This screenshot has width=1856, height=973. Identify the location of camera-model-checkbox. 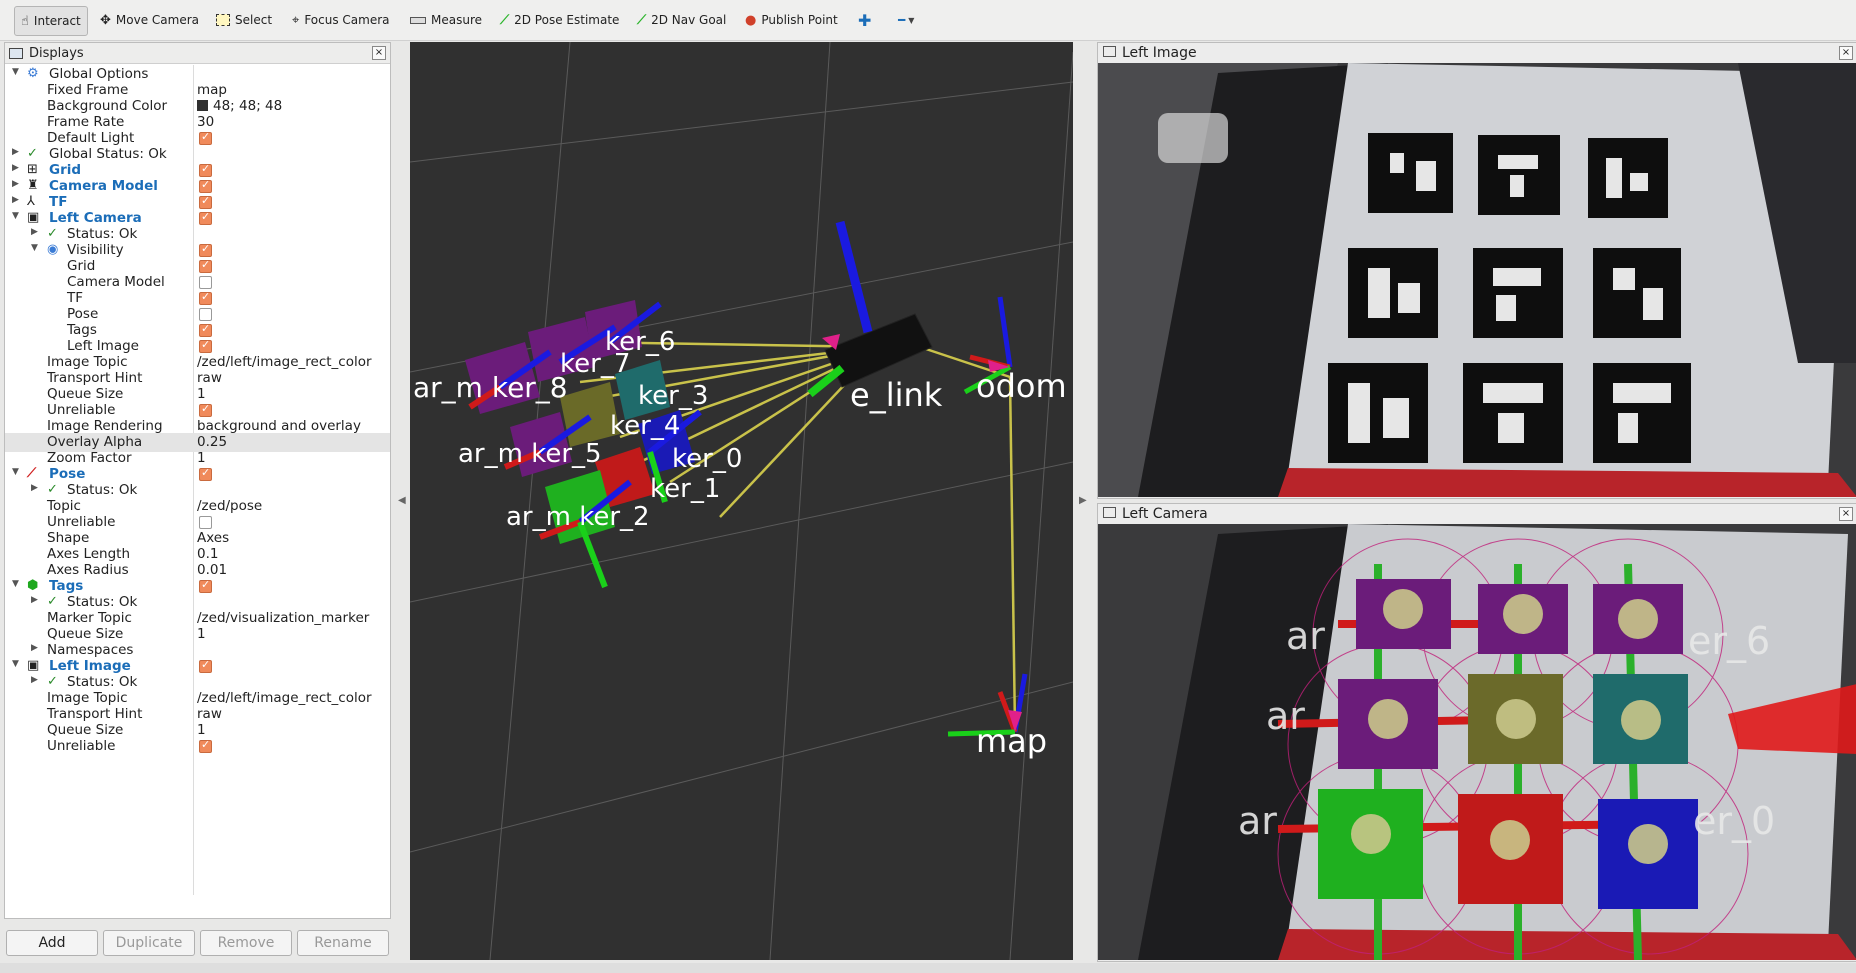
(205, 185).